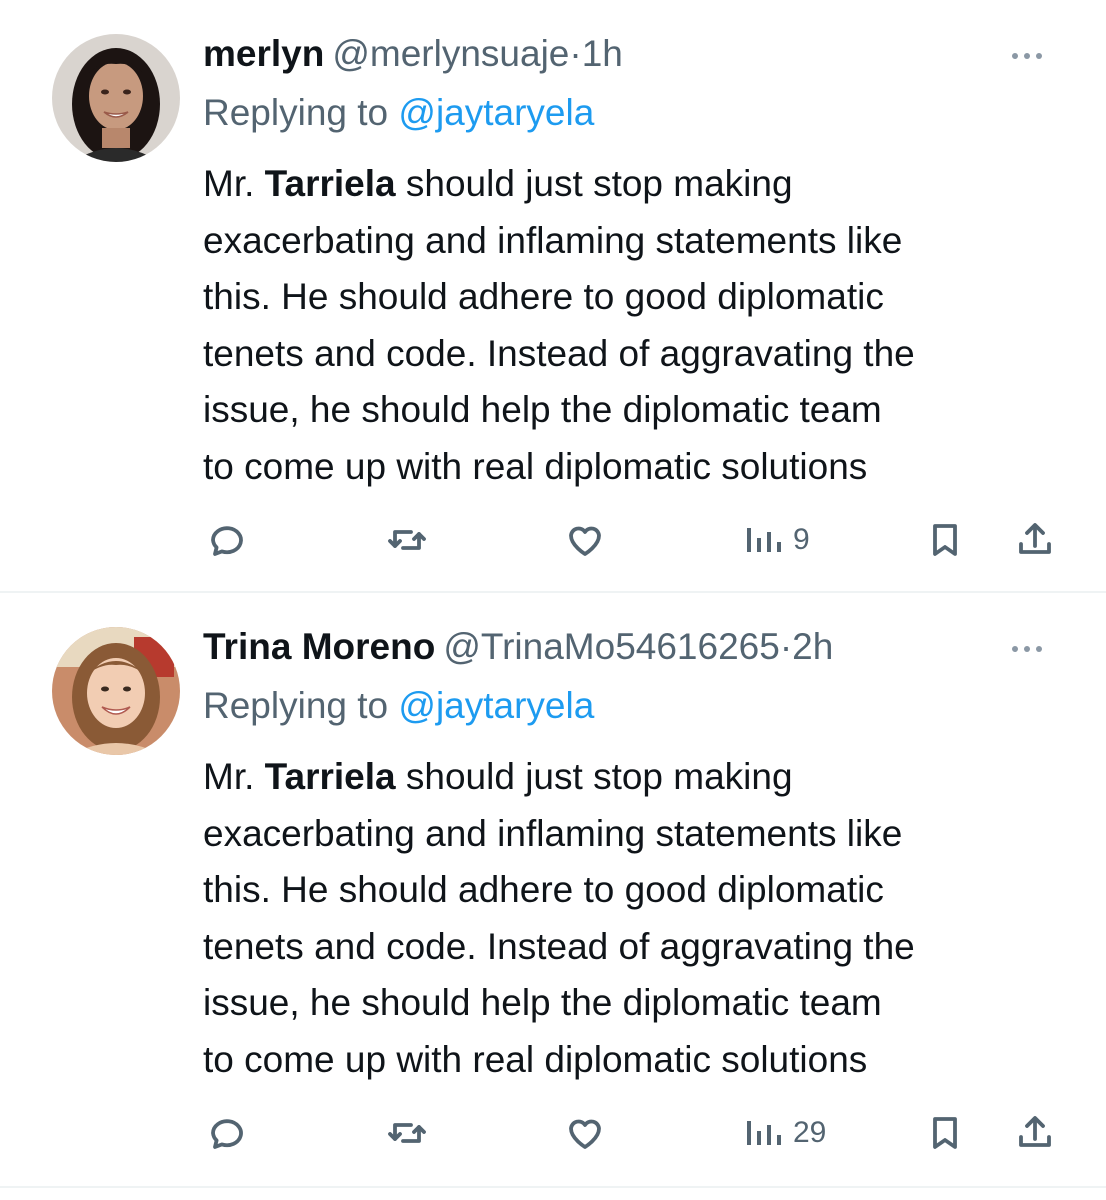  I want to click on timestamp: 2h, so click(812, 646).